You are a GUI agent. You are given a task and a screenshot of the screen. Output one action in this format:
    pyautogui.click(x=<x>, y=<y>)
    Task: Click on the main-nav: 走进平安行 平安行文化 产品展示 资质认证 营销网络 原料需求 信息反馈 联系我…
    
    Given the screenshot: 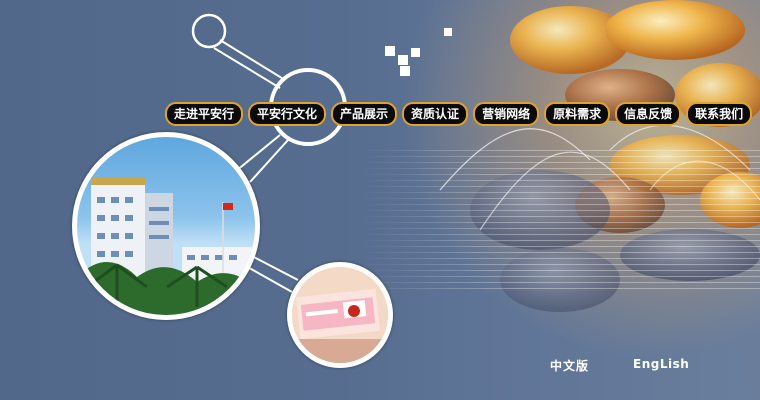 What is the action you would take?
    pyautogui.click(x=459, y=114)
    